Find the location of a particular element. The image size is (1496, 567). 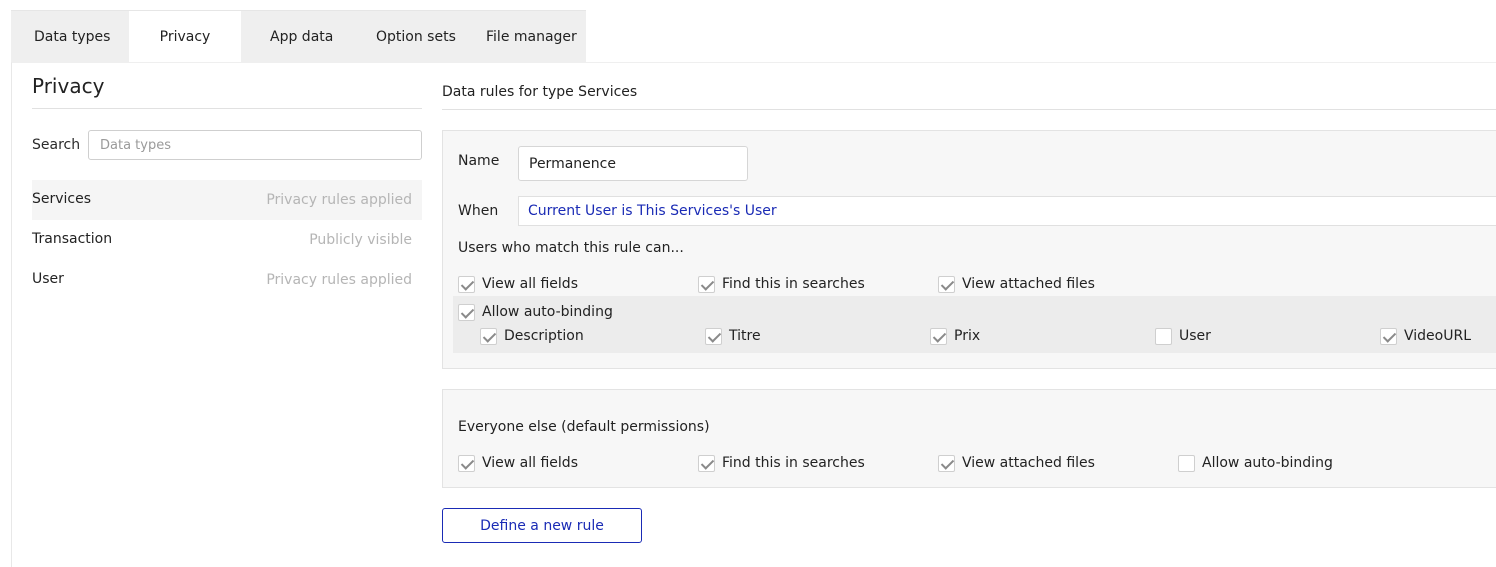

data-type-item-user: User Privacy rules applied is located at coordinates (227, 280).